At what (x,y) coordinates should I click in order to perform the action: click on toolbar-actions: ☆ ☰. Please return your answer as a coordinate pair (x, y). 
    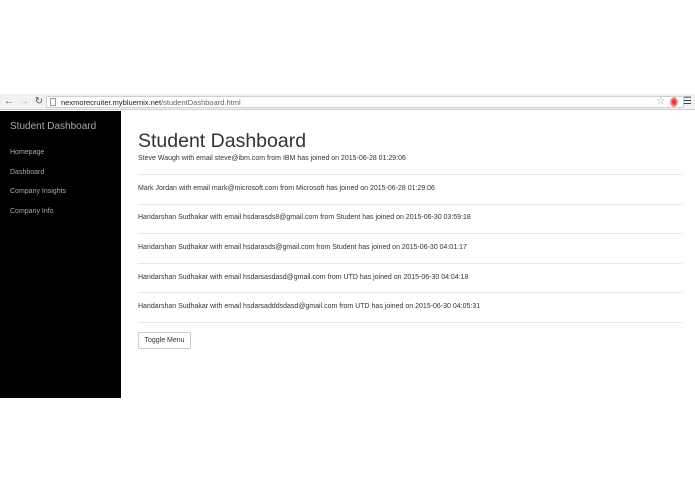
    Looking at the image, I should click on (674, 102).